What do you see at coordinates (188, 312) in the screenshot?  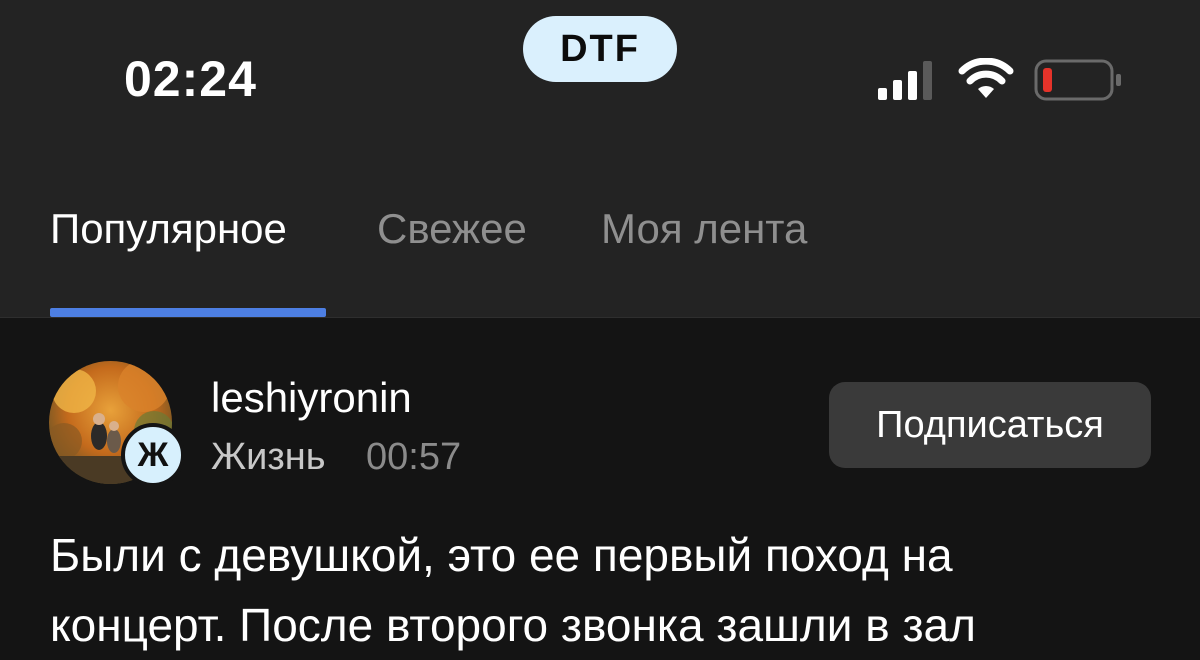 I see `active-tab-indicator` at bounding box center [188, 312].